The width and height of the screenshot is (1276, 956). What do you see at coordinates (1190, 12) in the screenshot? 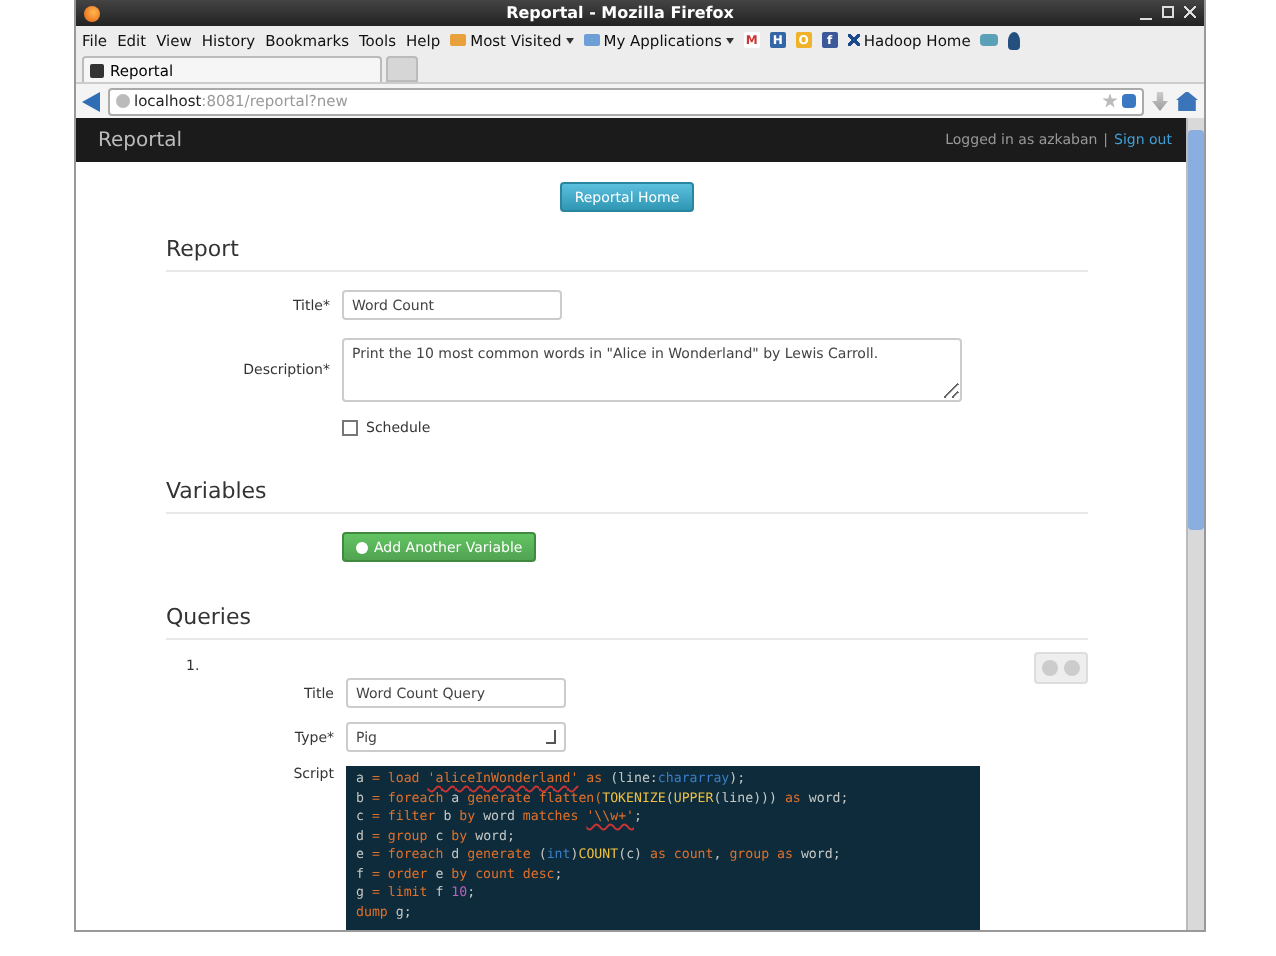
I see `close-icon` at bounding box center [1190, 12].